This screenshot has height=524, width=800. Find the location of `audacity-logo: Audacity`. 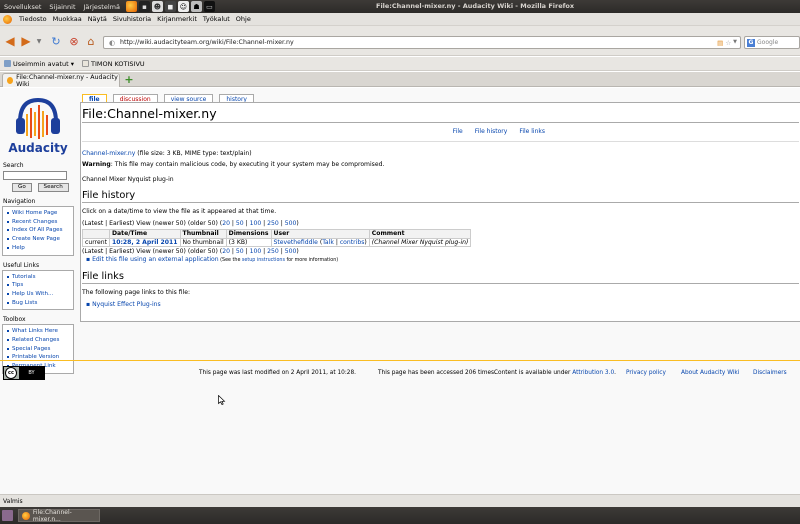

audacity-logo: Audacity is located at coordinates (38, 124).